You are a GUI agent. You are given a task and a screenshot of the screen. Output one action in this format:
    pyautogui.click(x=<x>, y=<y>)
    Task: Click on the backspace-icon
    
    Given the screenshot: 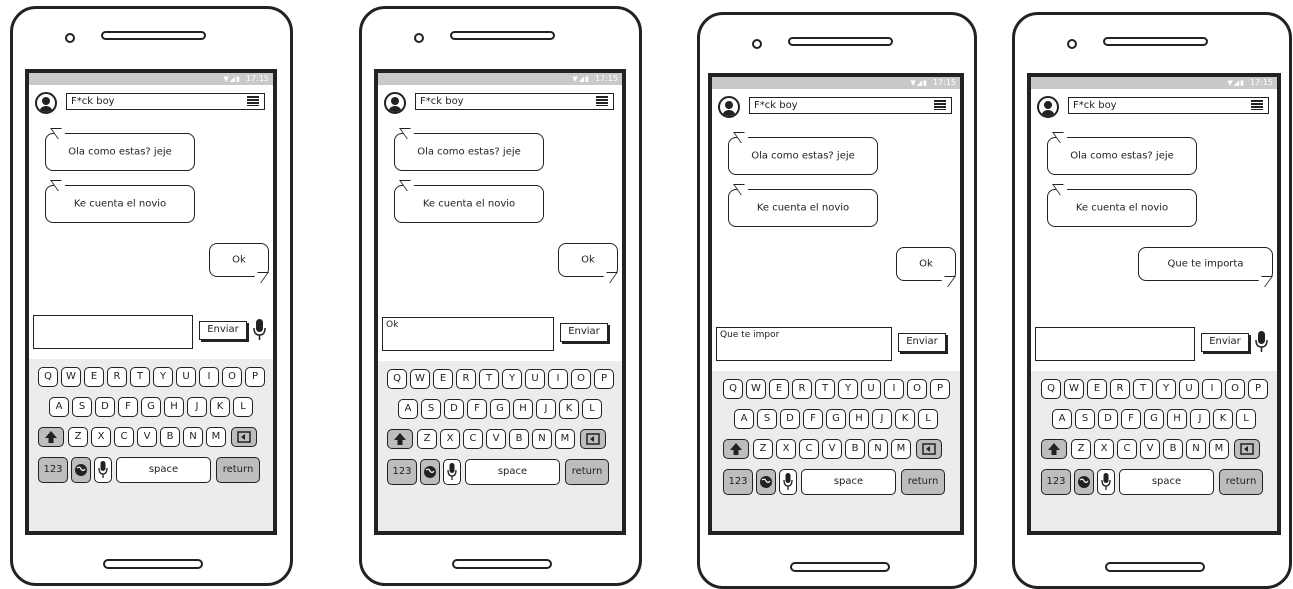 What is the action you would take?
    pyautogui.click(x=244, y=437)
    